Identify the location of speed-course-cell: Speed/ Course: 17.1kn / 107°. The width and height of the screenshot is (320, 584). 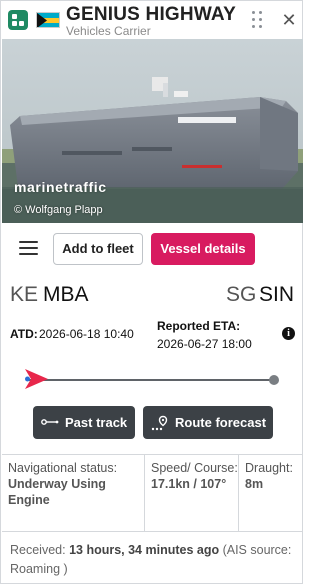
(191, 493).